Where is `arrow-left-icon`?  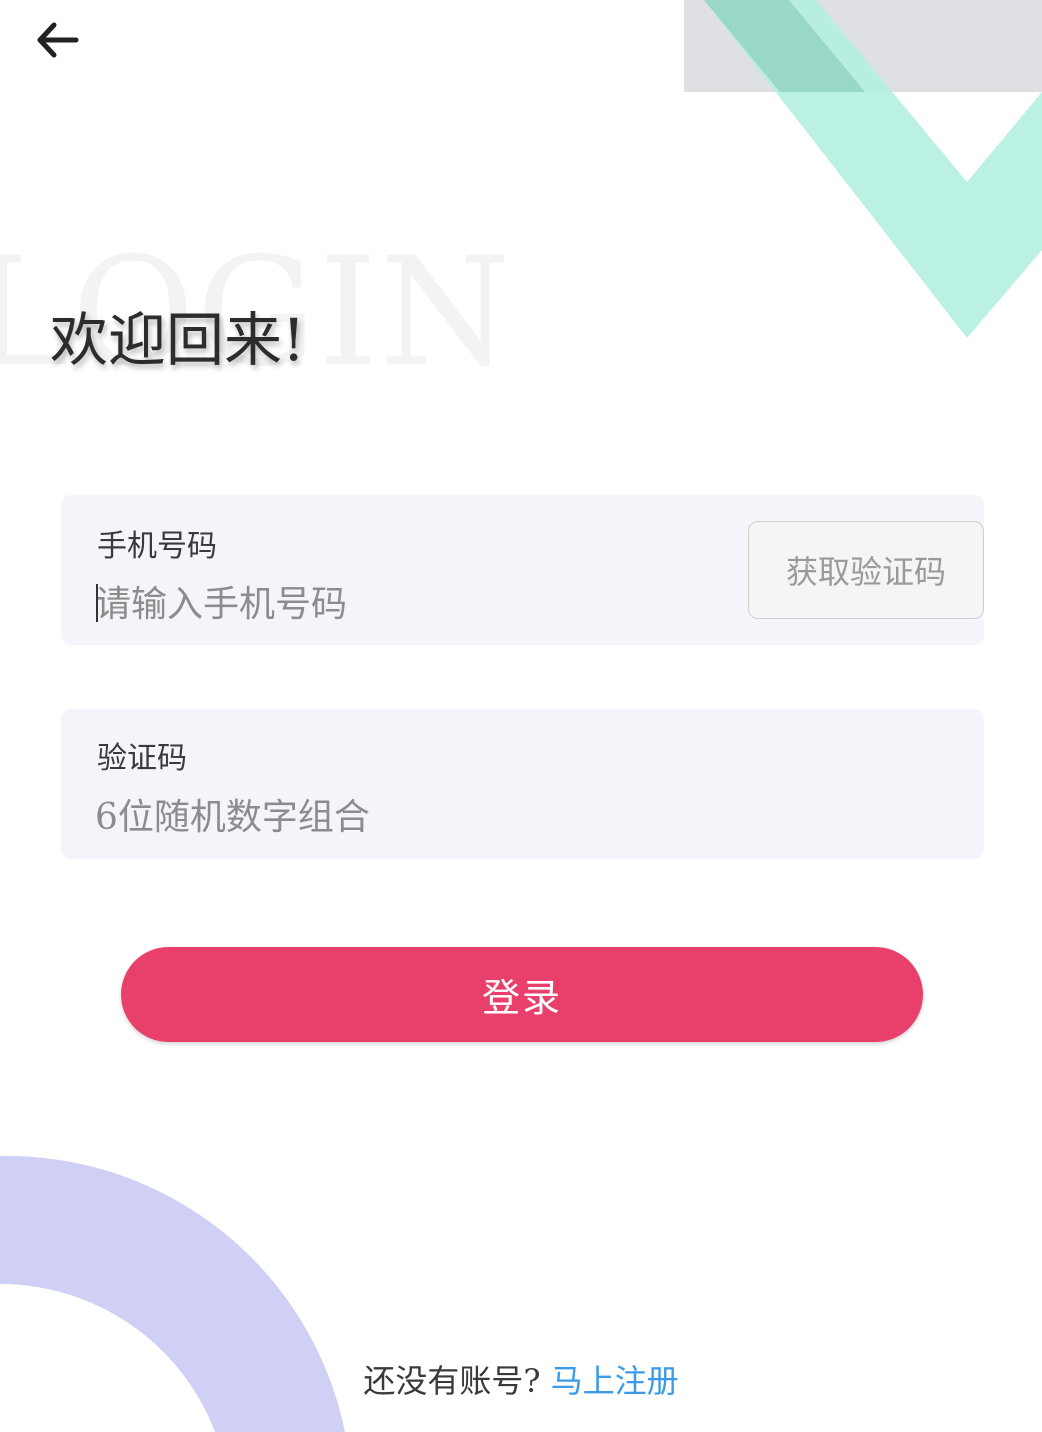 arrow-left-icon is located at coordinates (58, 40).